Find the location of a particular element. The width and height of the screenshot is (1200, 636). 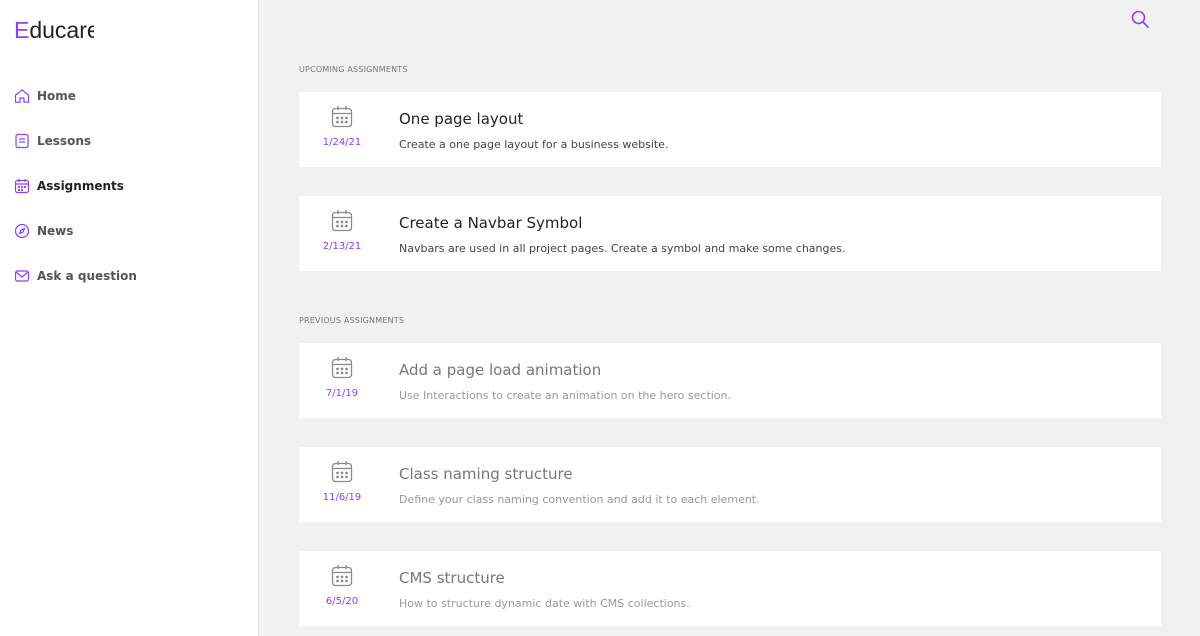

sidebar-item-lessons: Lessons is located at coordinates (129, 141).